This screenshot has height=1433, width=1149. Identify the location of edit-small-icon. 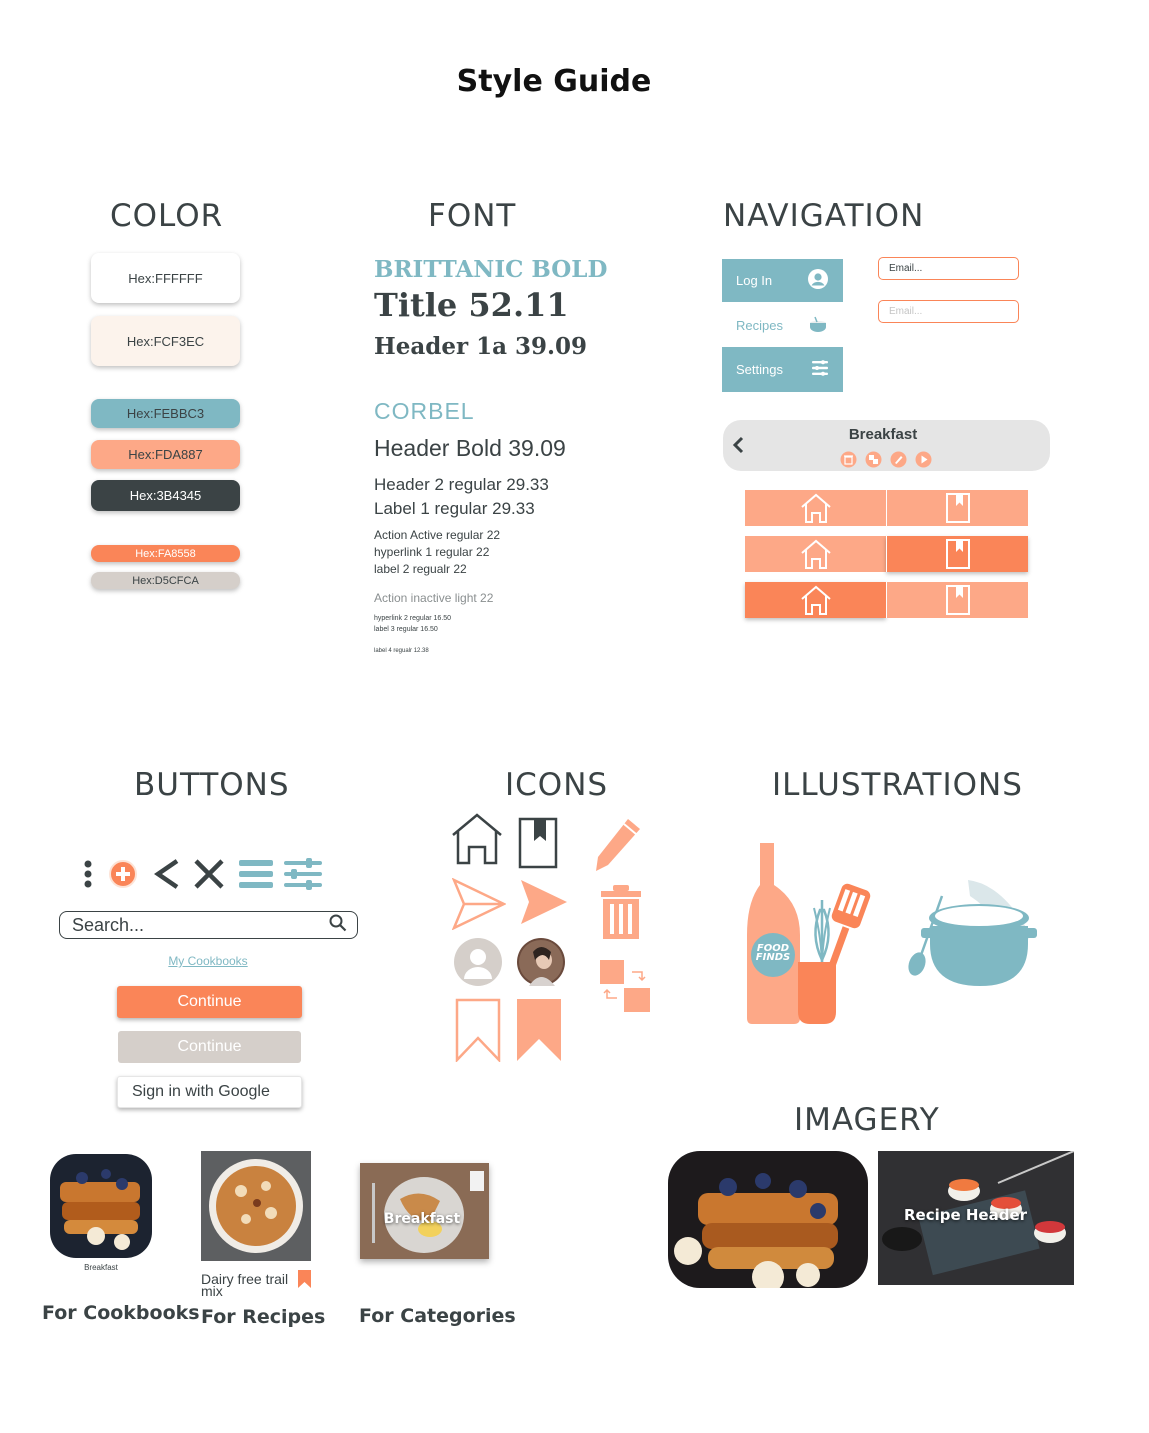
(898, 461).